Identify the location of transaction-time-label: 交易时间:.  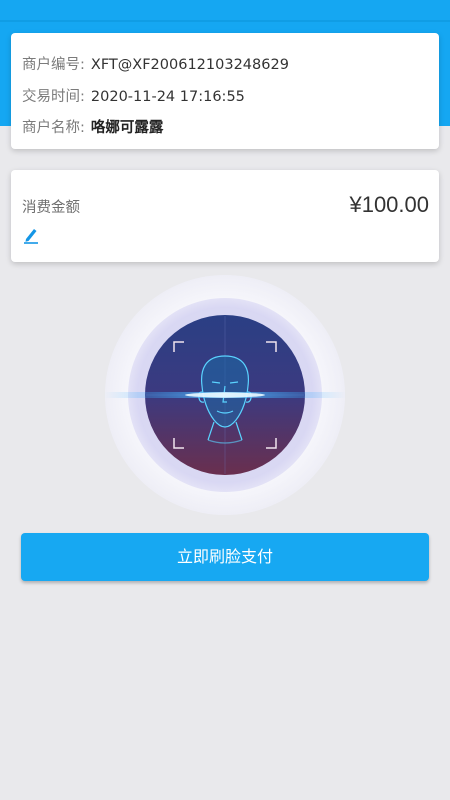
(53, 97).